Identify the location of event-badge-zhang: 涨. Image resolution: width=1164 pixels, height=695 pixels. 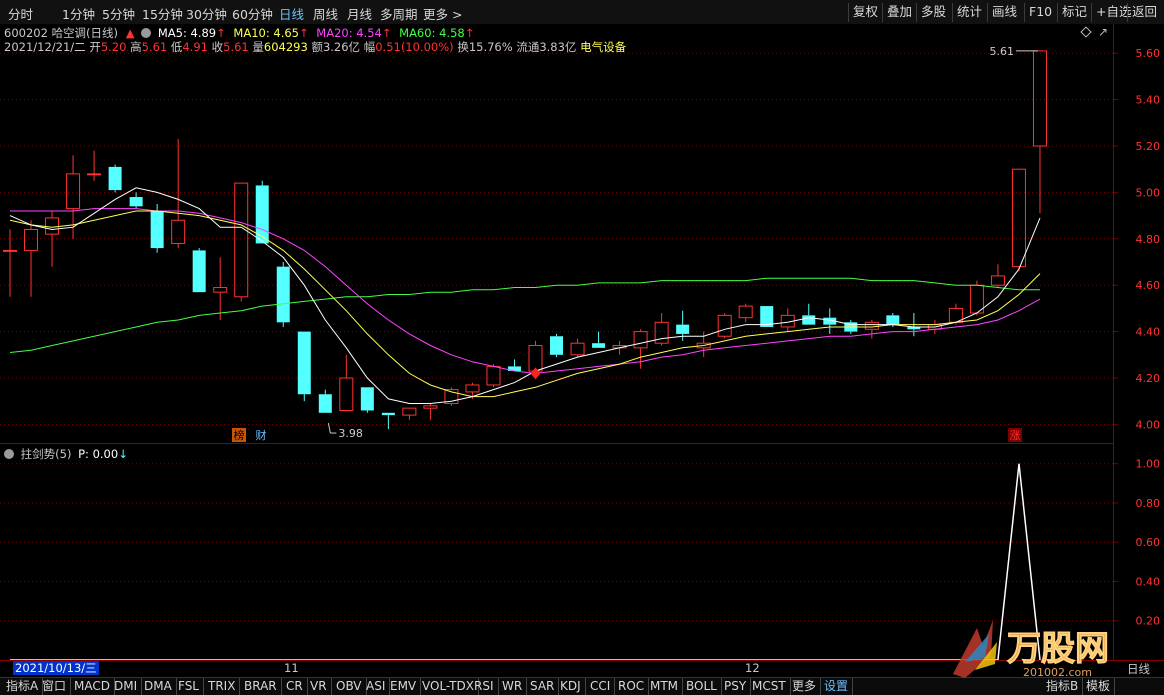
(1015, 435).